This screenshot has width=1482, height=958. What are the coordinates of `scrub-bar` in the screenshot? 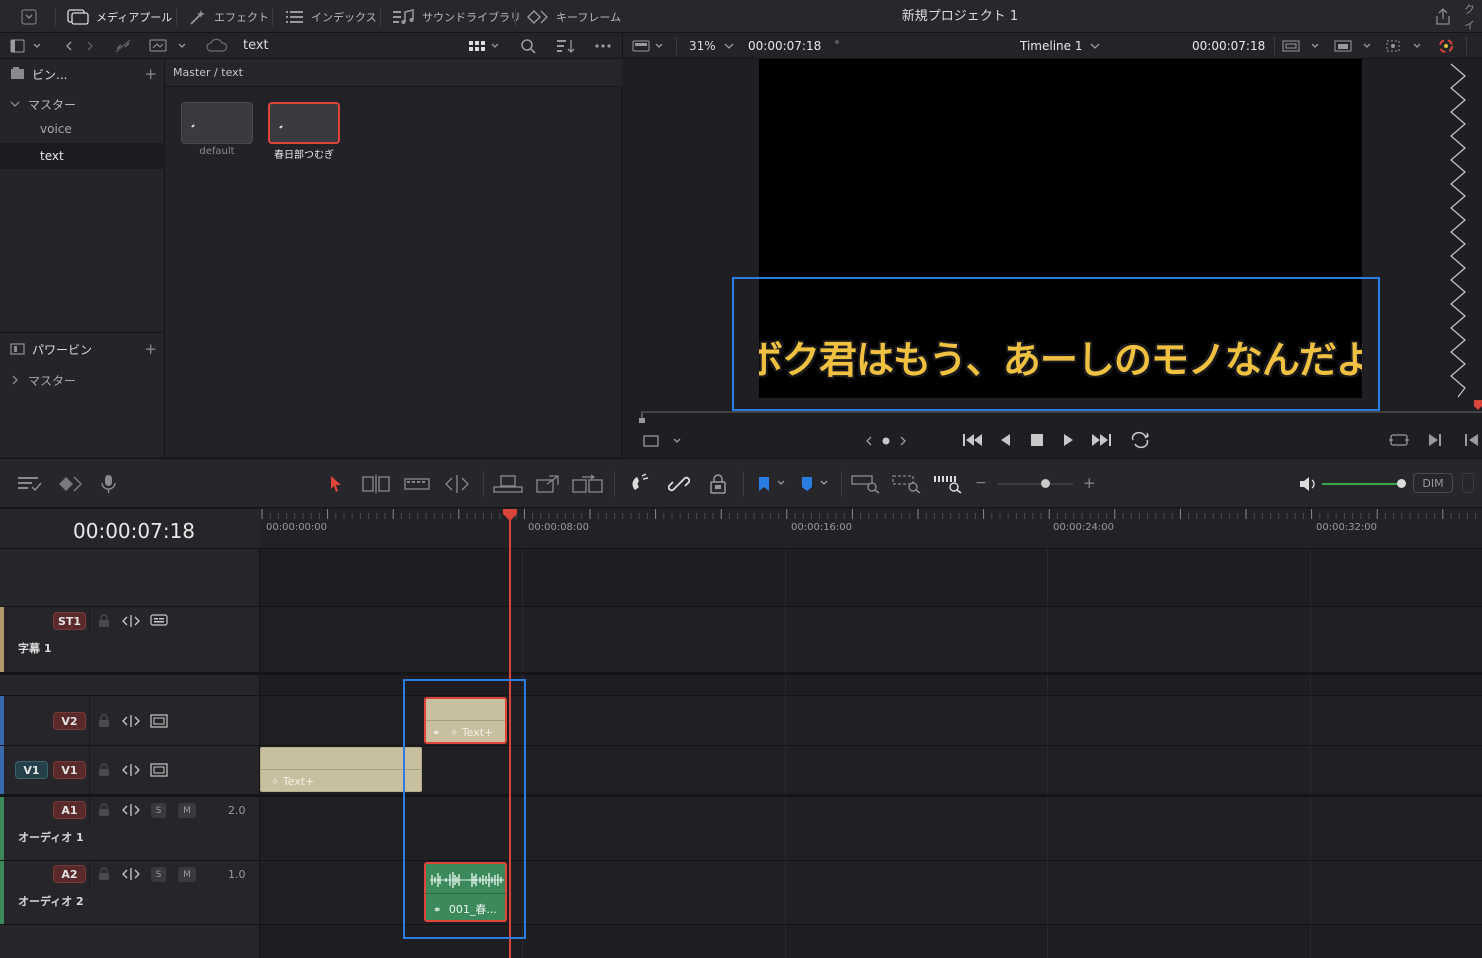 It's located at (1061, 412).